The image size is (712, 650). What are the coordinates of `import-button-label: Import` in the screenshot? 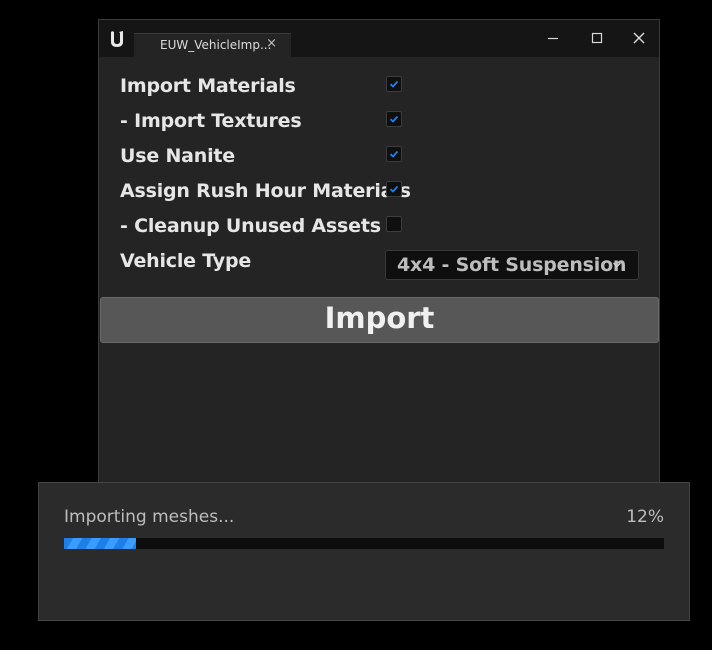 It's located at (379, 318).